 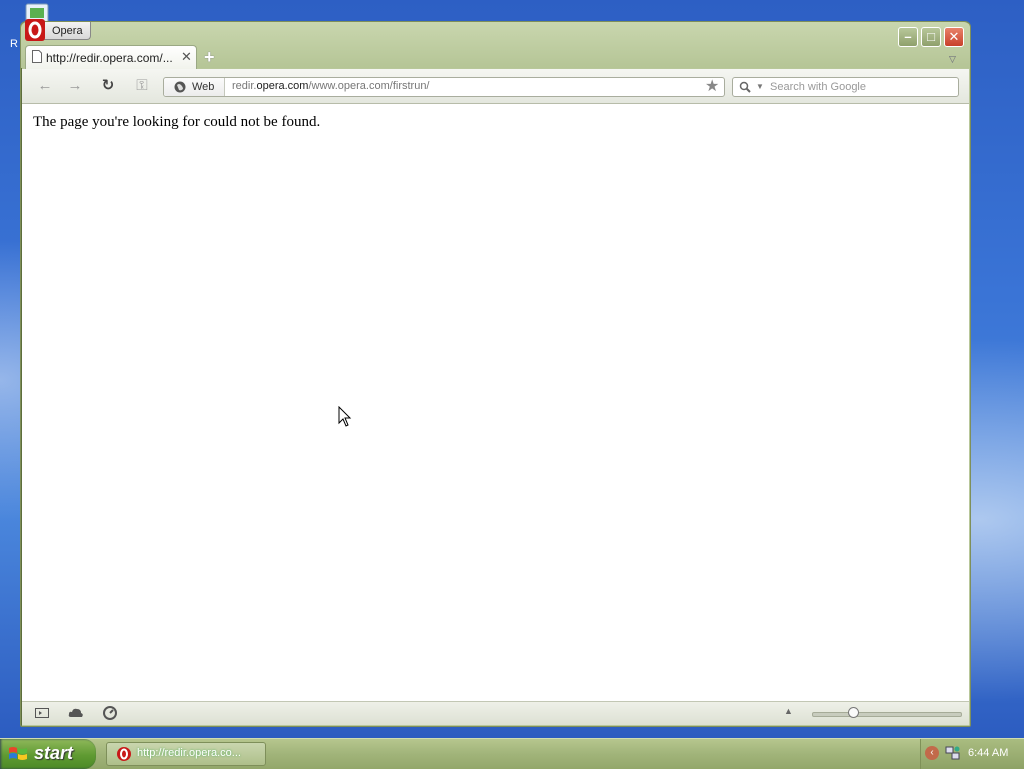 What do you see at coordinates (37, 56) in the screenshot?
I see `page-icon` at bounding box center [37, 56].